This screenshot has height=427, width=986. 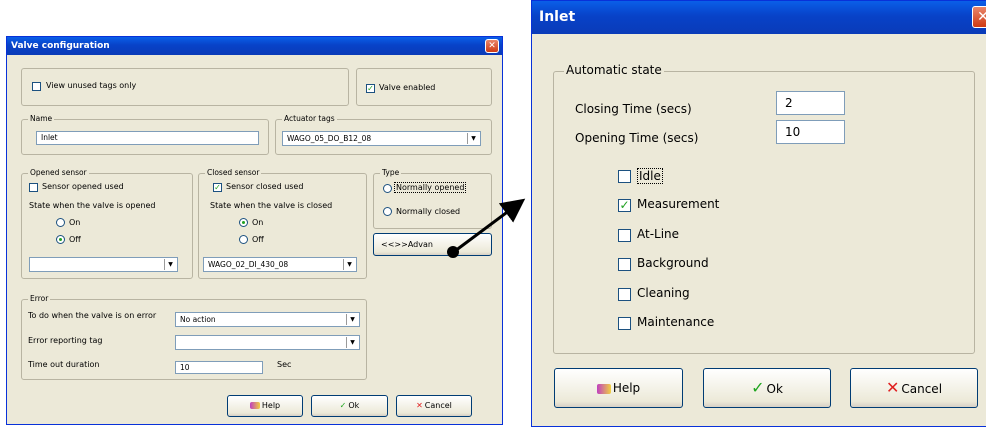 I want to click on actuator-group-title: Actuator tags, so click(x=309, y=118).